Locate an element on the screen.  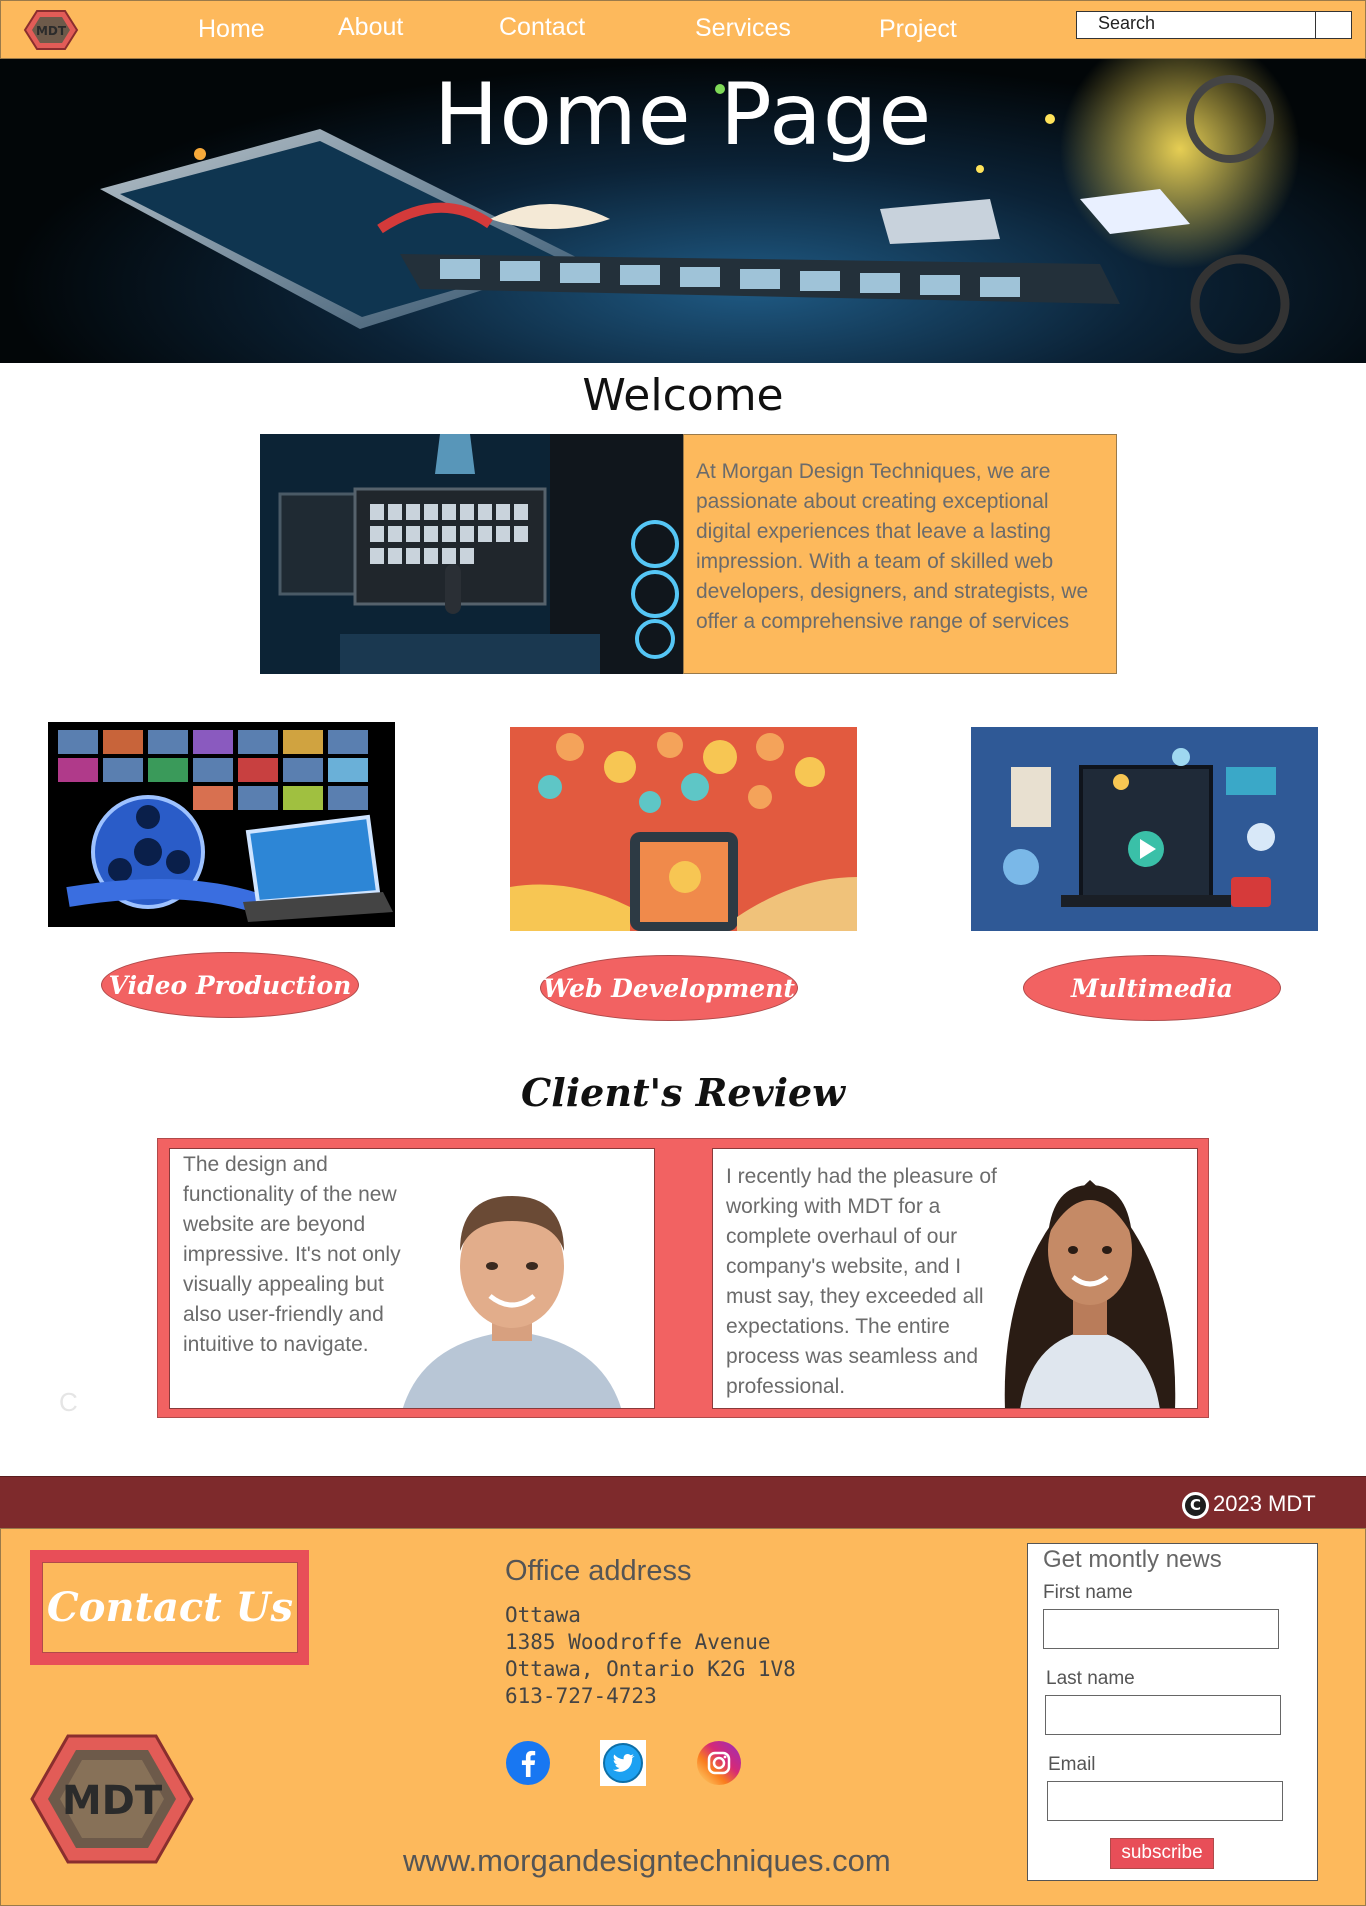
reviews-heading: Client's Review is located at coordinates (683, 1092).